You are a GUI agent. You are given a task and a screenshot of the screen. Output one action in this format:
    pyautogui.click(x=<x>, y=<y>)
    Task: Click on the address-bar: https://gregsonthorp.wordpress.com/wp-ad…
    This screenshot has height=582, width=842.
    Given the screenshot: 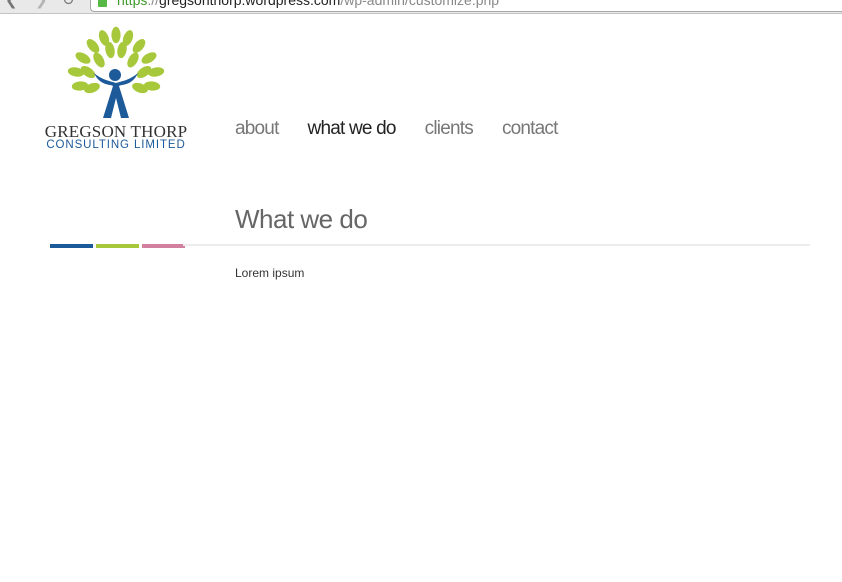 What is the action you would take?
    pyautogui.click(x=466, y=6)
    